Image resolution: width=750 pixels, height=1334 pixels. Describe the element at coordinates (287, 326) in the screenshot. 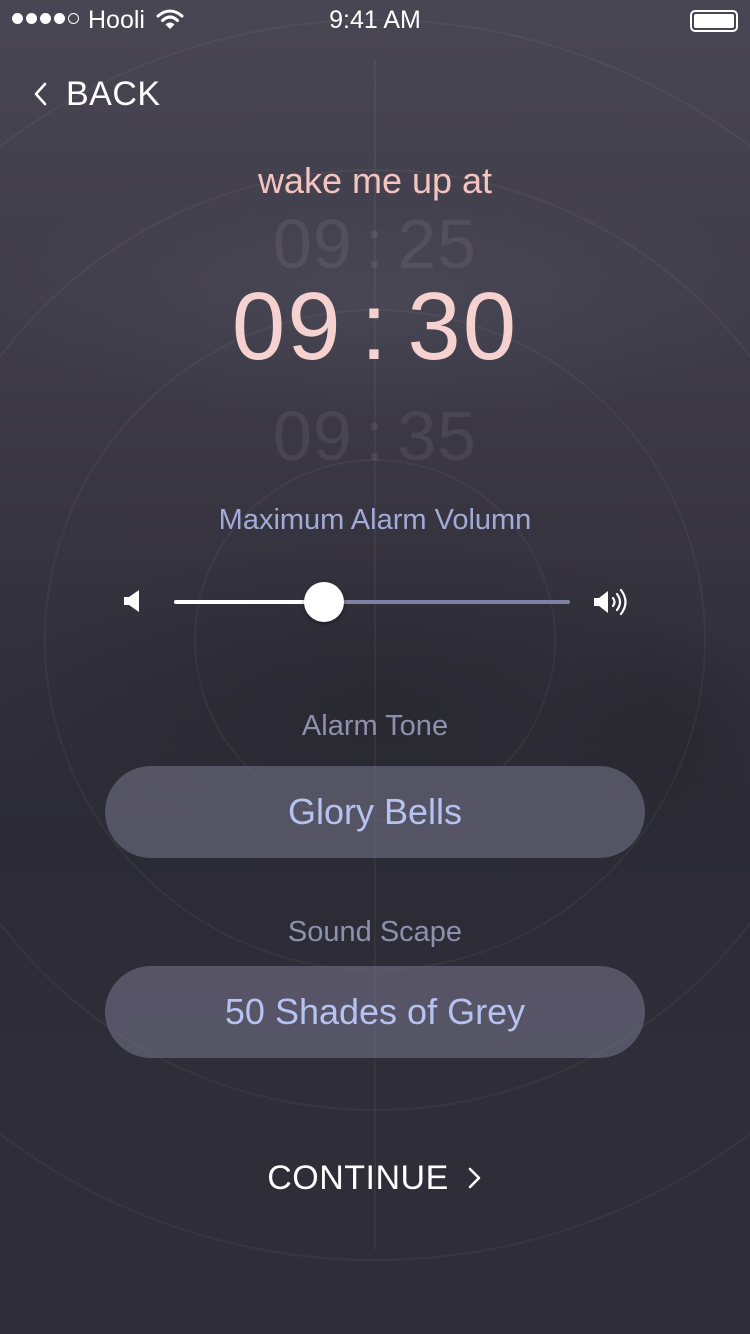

I see `selected-hour: 09` at that location.